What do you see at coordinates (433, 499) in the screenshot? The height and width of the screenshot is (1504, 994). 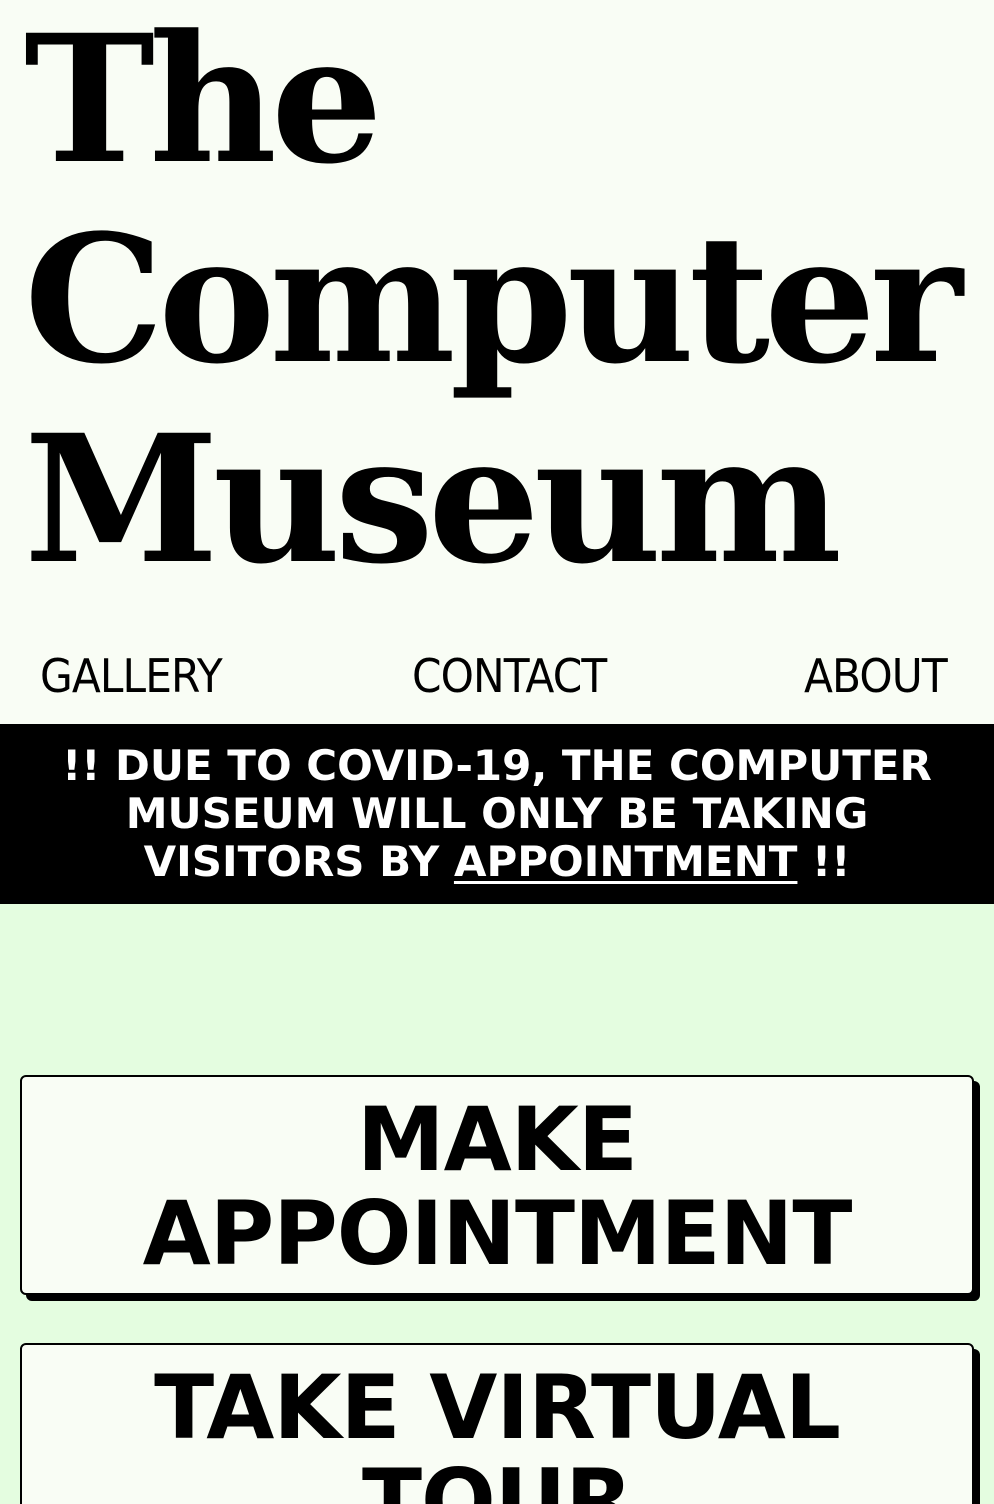 I see `site-title-line-3: Museum` at bounding box center [433, 499].